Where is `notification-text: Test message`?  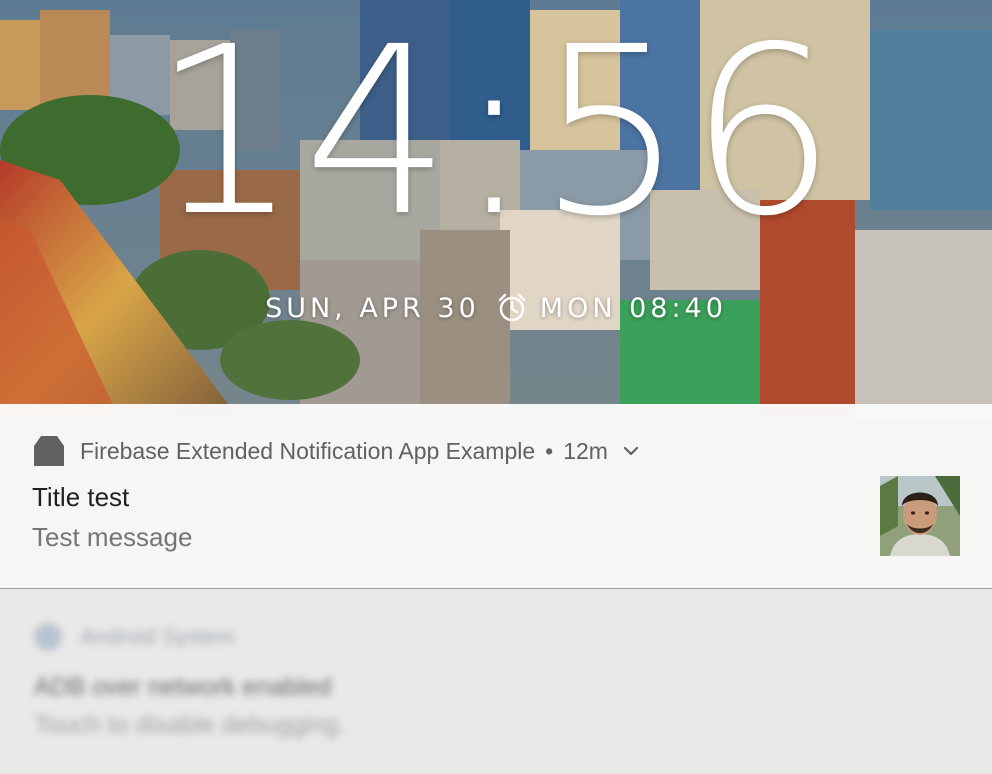
notification-text: Test message is located at coordinates (112, 537).